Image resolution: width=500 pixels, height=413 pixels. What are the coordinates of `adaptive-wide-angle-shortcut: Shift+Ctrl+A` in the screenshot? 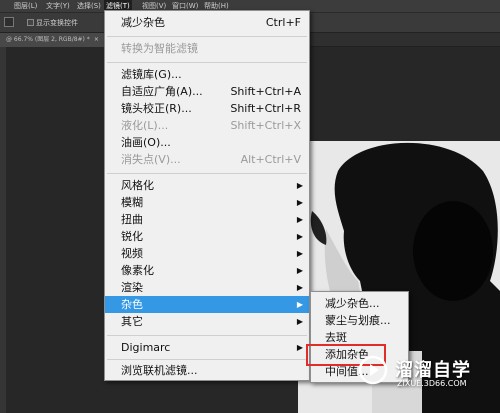 It's located at (265, 91).